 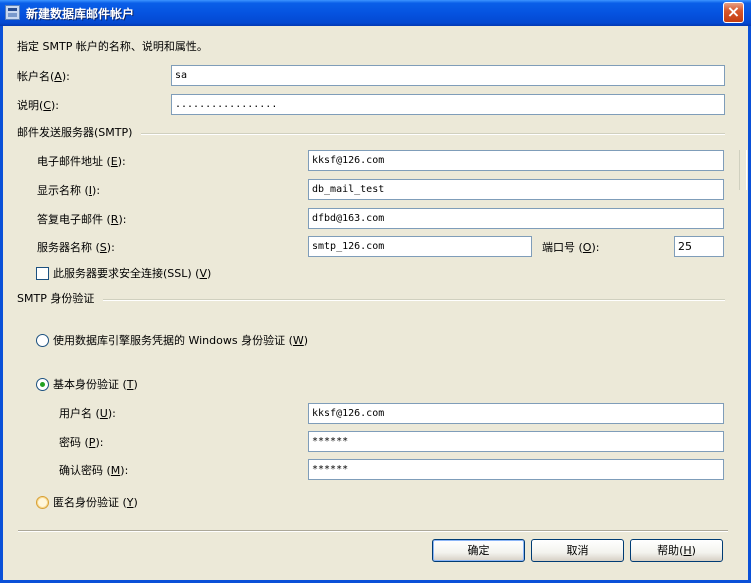 What do you see at coordinates (95, 385) in the screenshot?
I see `basic-auth-label: 基本身份验证 (T)` at bounding box center [95, 385].